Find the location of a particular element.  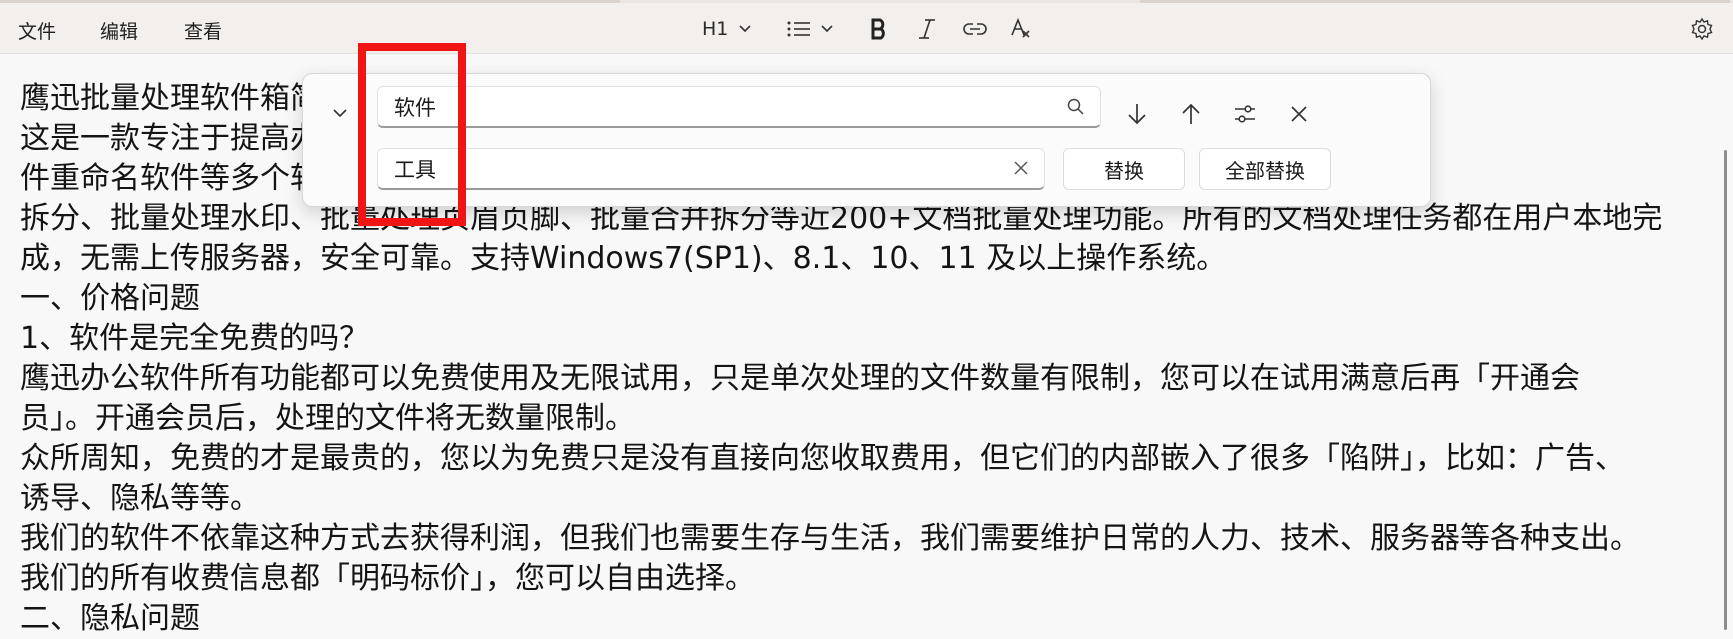

clear-format-icon is located at coordinates (1020, 27).